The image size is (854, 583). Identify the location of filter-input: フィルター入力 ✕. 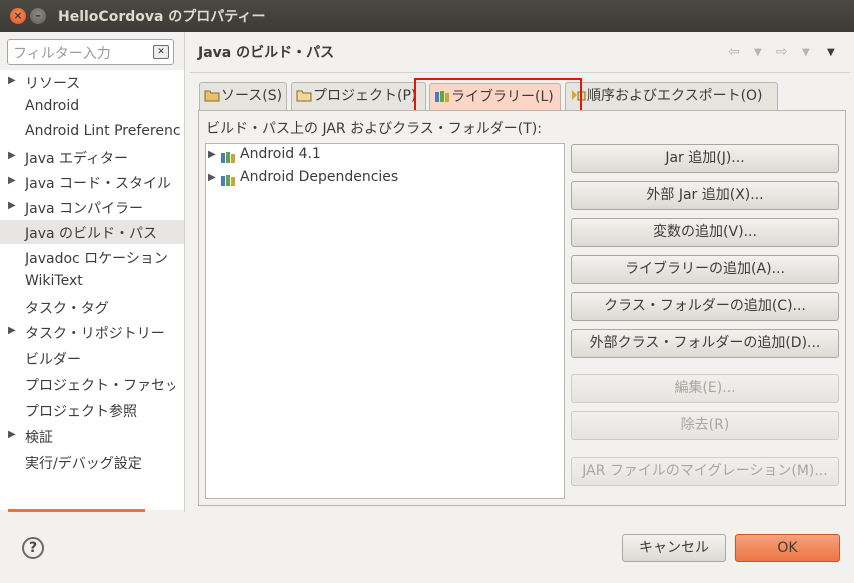
(90, 52).